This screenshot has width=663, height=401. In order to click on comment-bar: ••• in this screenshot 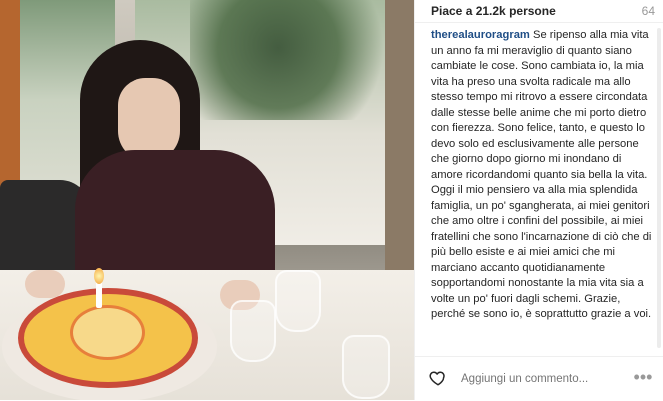, I will do `click(539, 378)`.